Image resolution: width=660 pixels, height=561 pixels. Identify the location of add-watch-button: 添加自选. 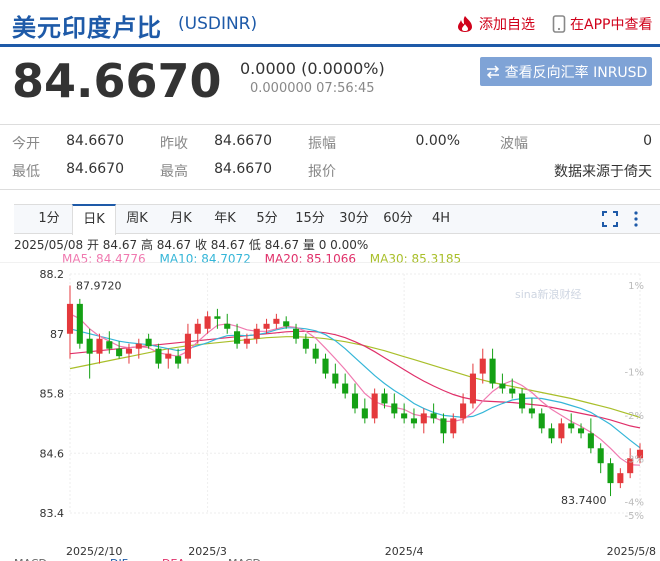
(495, 24).